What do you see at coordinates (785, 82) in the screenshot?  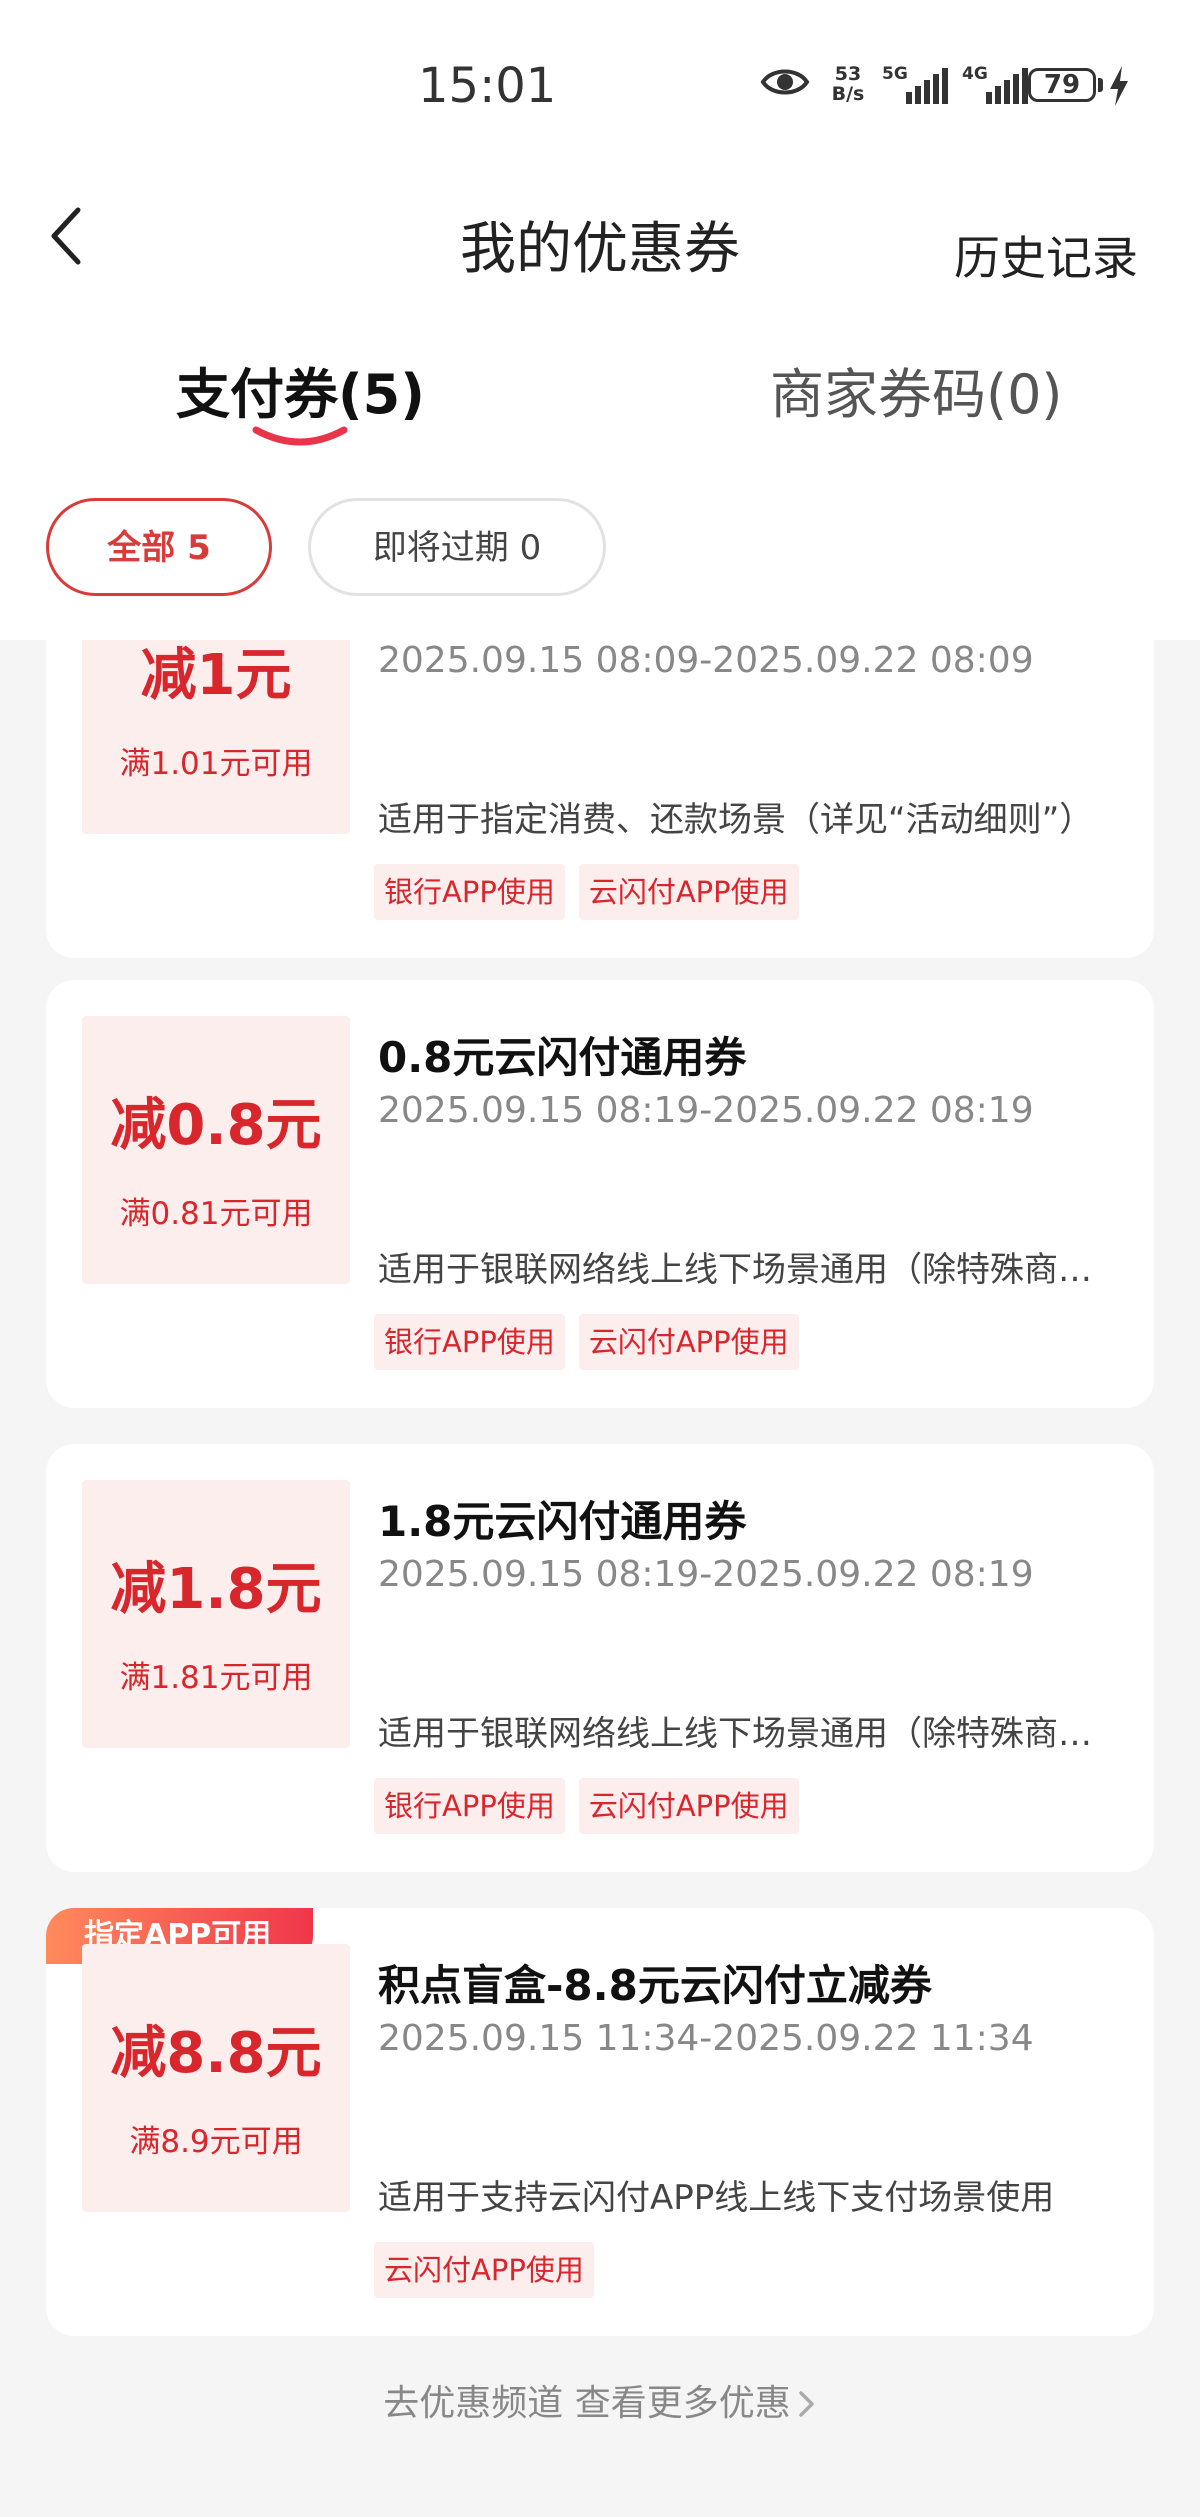 I see `eye-icon` at bounding box center [785, 82].